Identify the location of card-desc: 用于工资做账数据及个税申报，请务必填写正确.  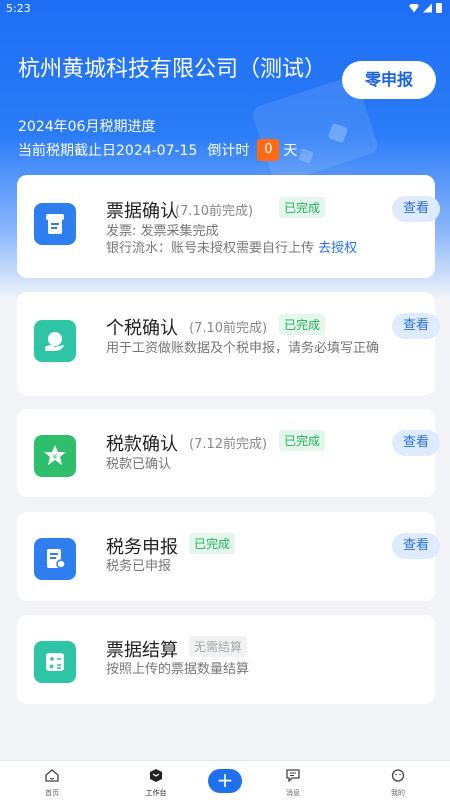
(243, 348).